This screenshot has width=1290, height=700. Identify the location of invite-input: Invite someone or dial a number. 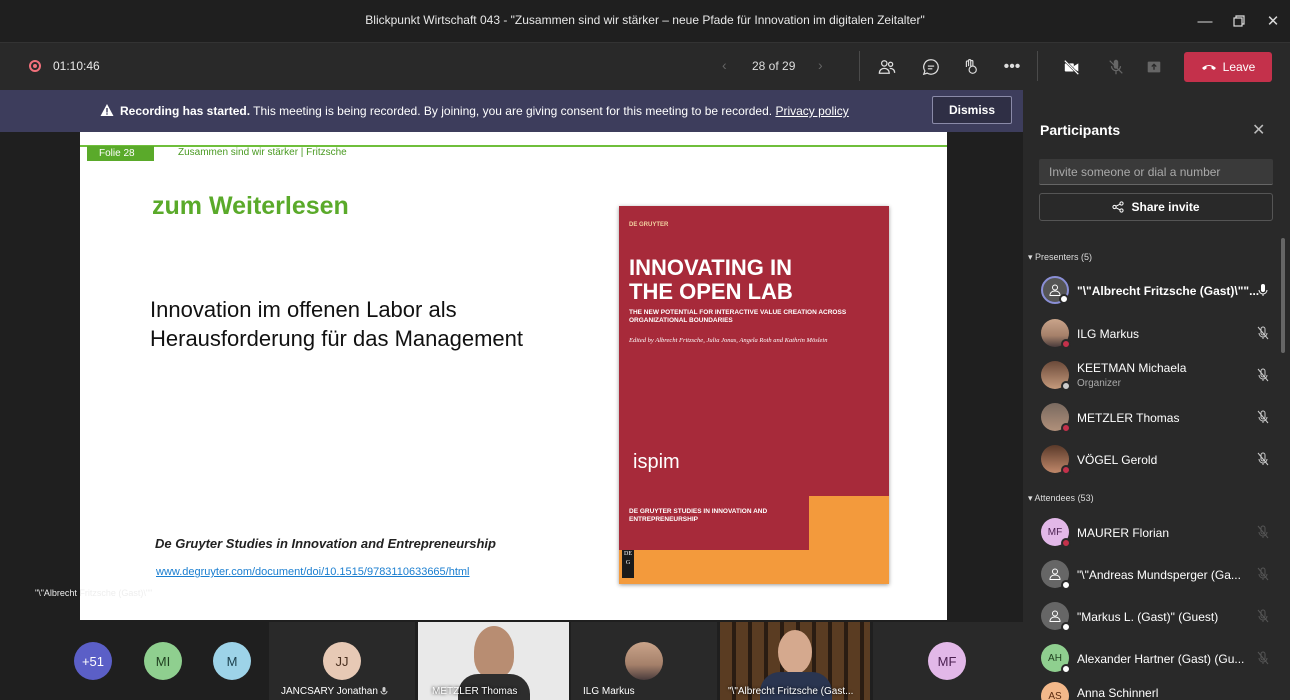
(1156, 172).